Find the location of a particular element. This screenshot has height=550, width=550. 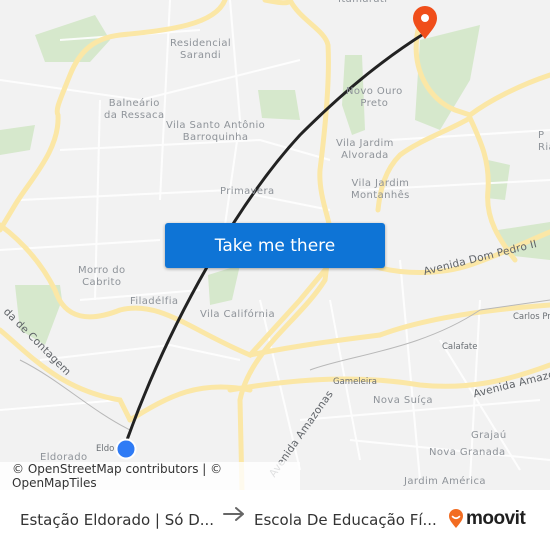

station-label: Carlos Pr is located at coordinates (531, 317).